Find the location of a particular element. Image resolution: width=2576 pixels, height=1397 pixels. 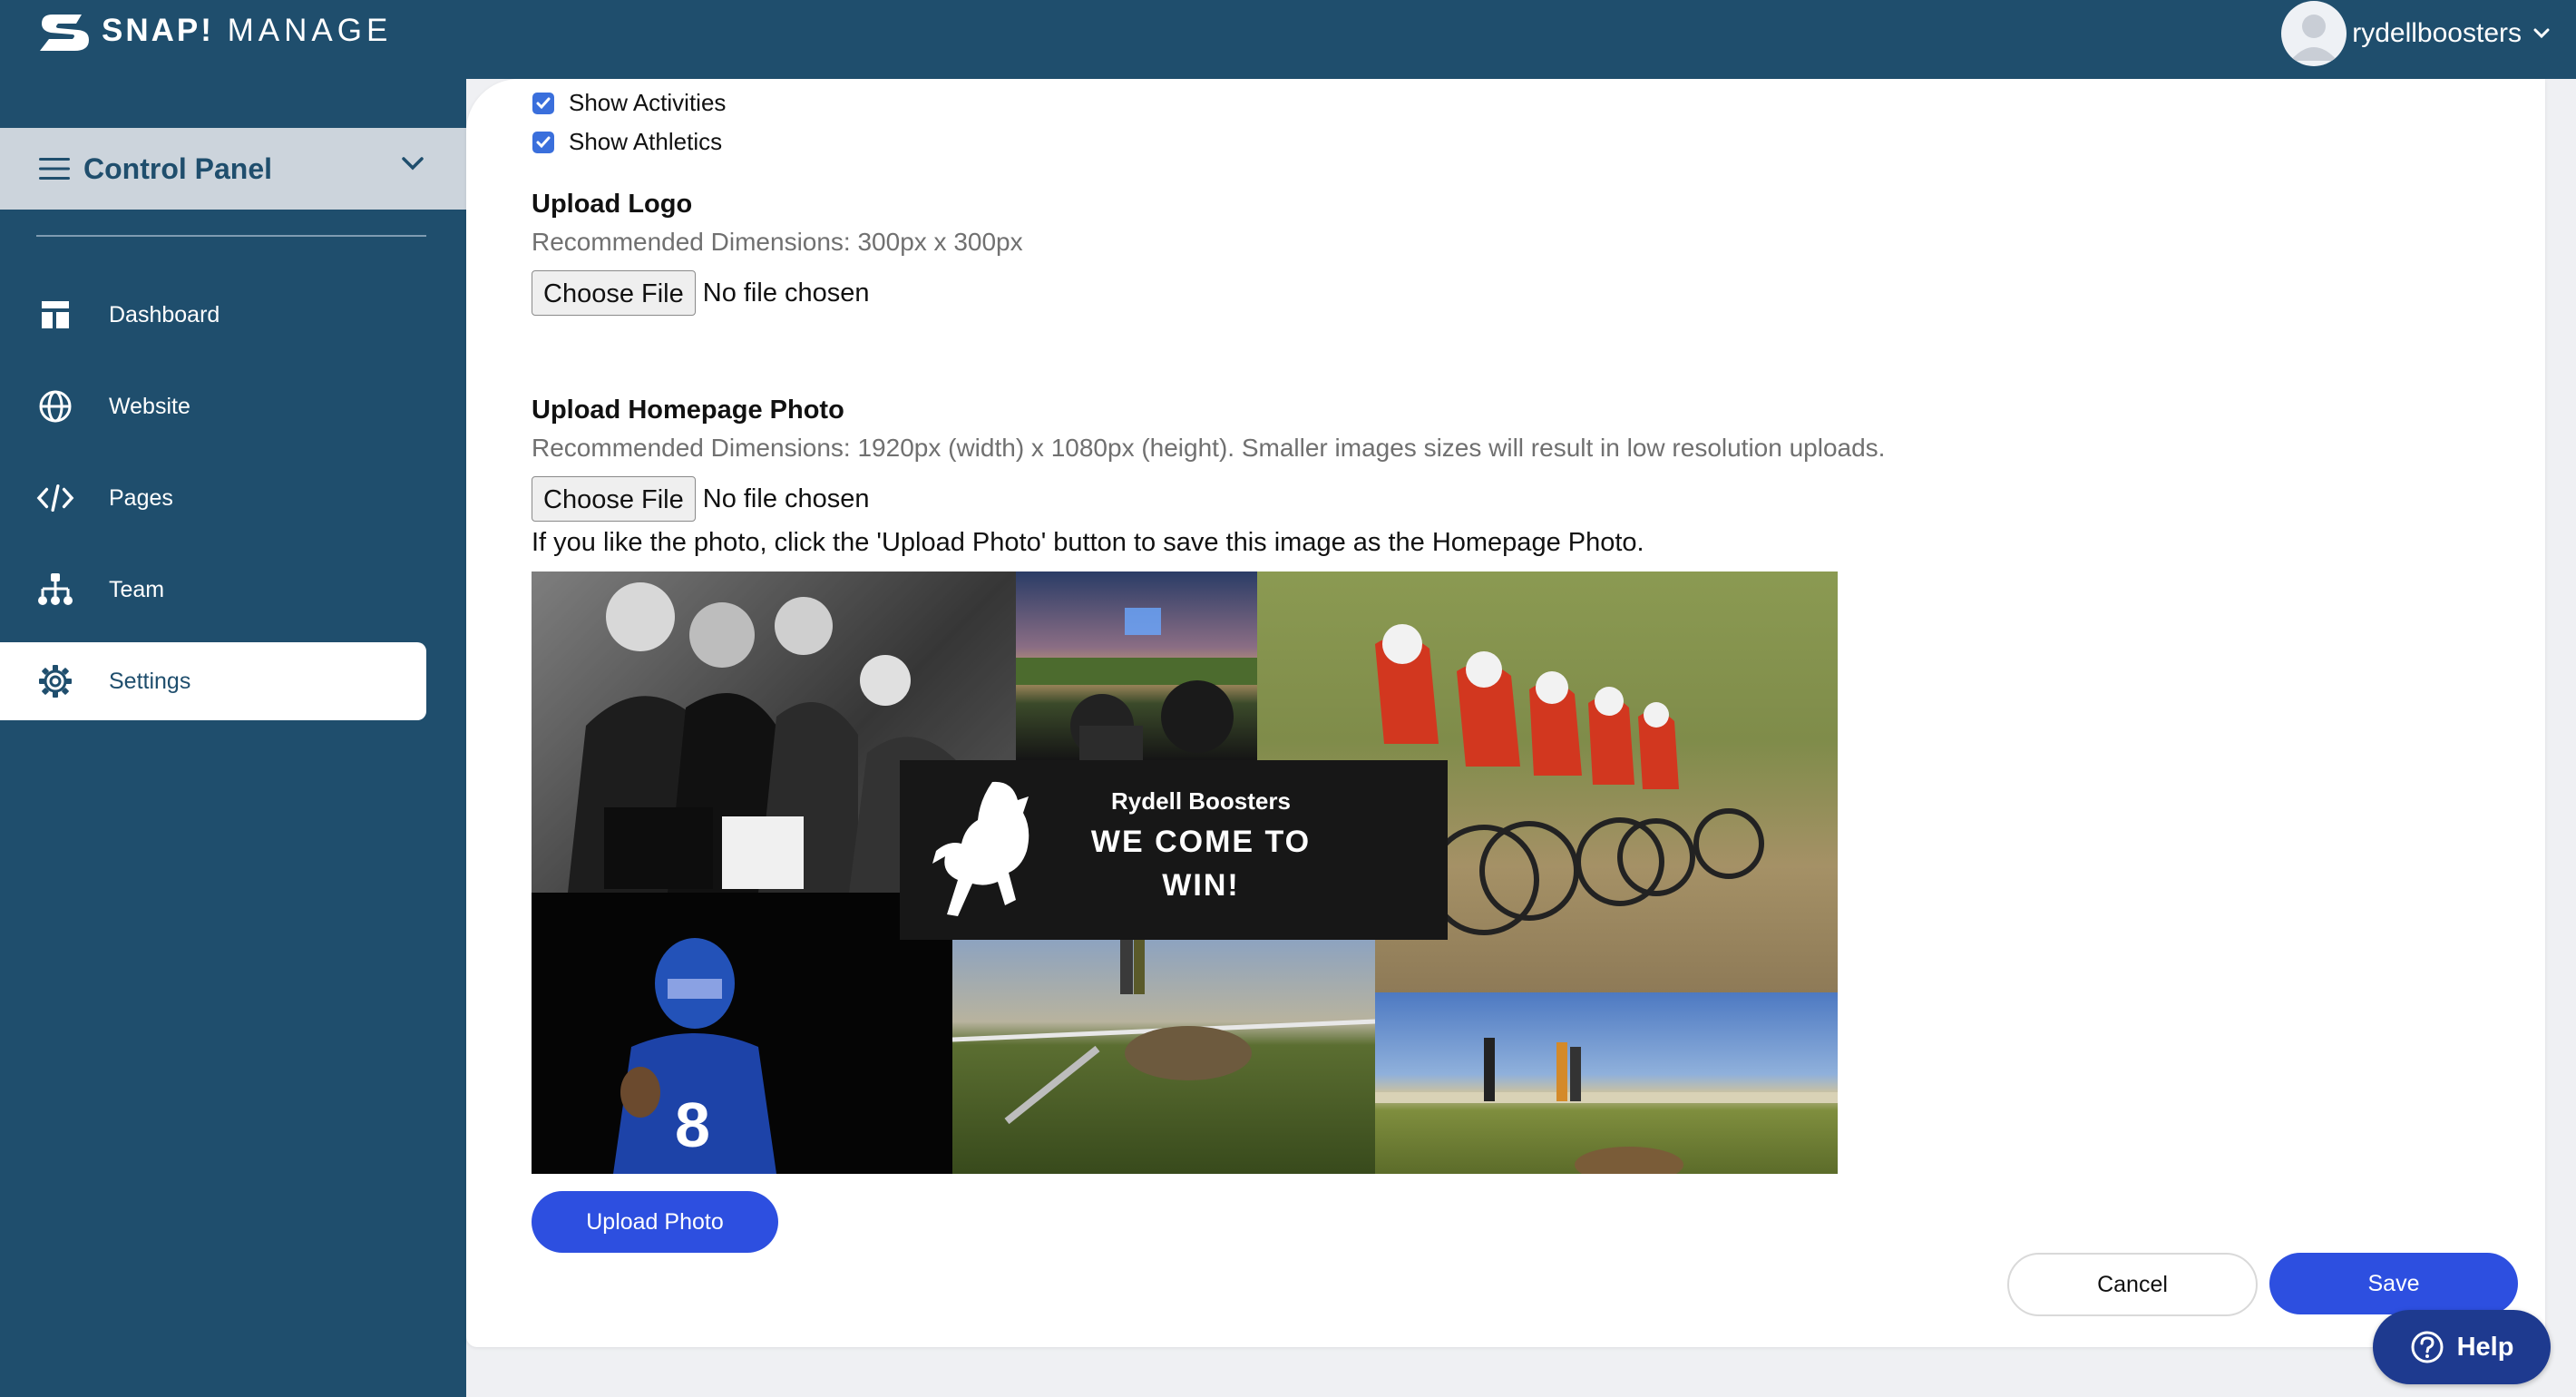

brand-strong: SNAP! is located at coordinates (158, 30).